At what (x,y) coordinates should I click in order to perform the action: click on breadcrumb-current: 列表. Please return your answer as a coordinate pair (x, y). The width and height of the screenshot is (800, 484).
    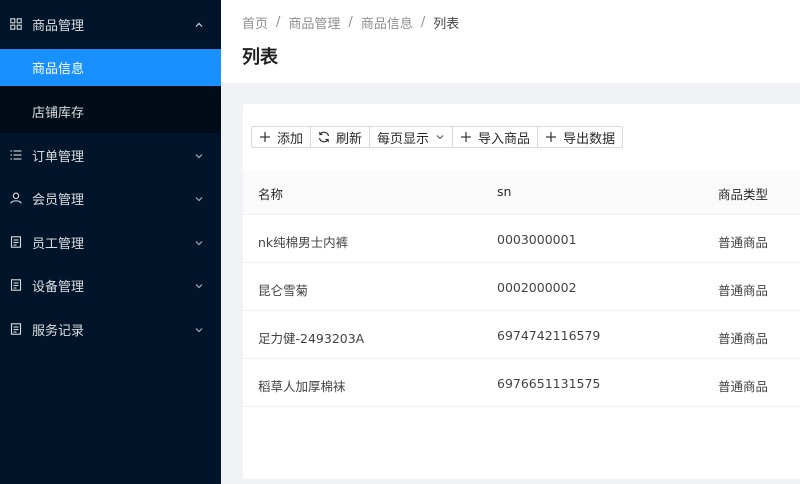
    Looking at the image, I should click on (446, 24).